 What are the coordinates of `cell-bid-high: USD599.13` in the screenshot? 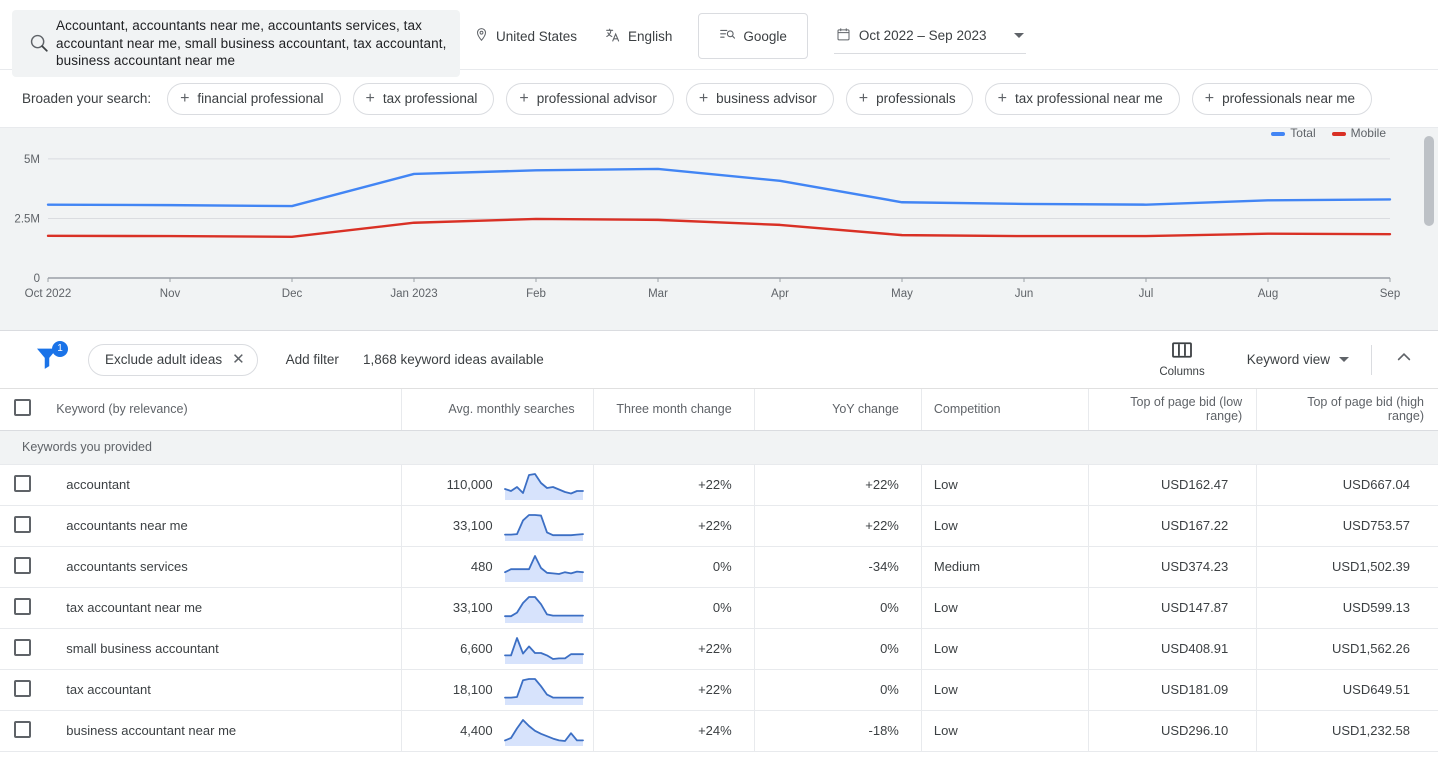 It's located at (1347, 608).